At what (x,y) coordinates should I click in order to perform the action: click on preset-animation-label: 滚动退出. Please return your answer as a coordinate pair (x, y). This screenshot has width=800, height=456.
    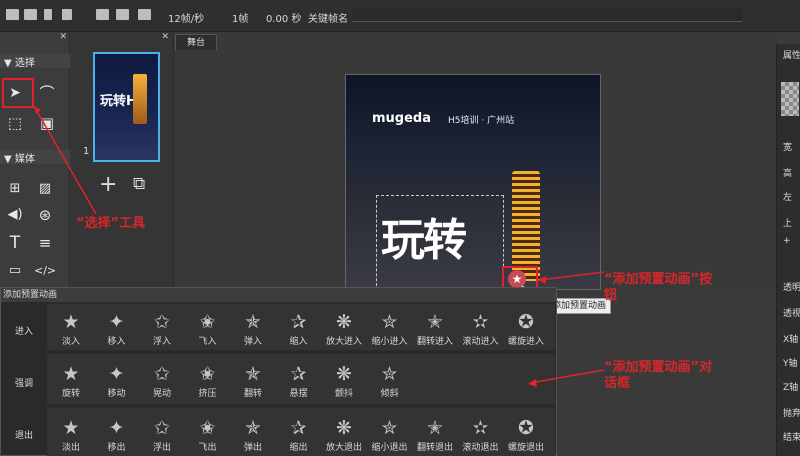
    Looking at the image, I should click on (480, 448).